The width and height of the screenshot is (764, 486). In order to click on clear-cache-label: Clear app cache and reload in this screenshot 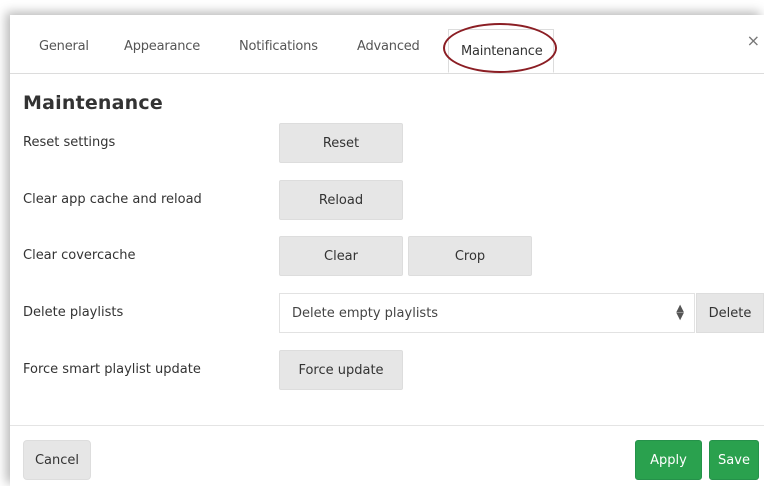, I will do `click(112, 199)`.